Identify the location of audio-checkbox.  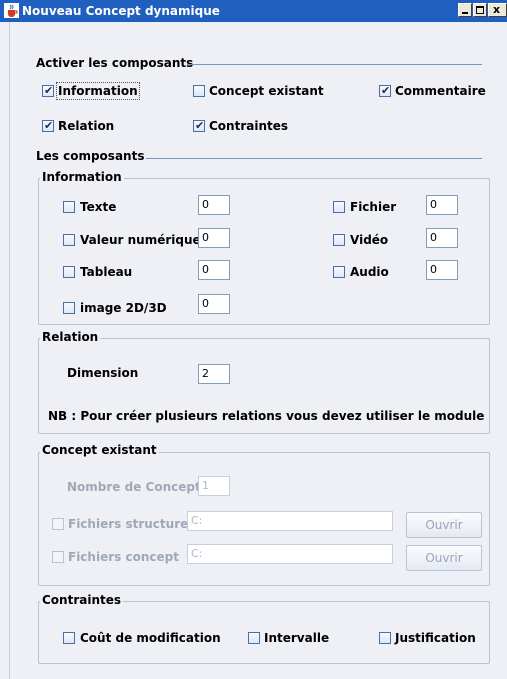
(339, 272).